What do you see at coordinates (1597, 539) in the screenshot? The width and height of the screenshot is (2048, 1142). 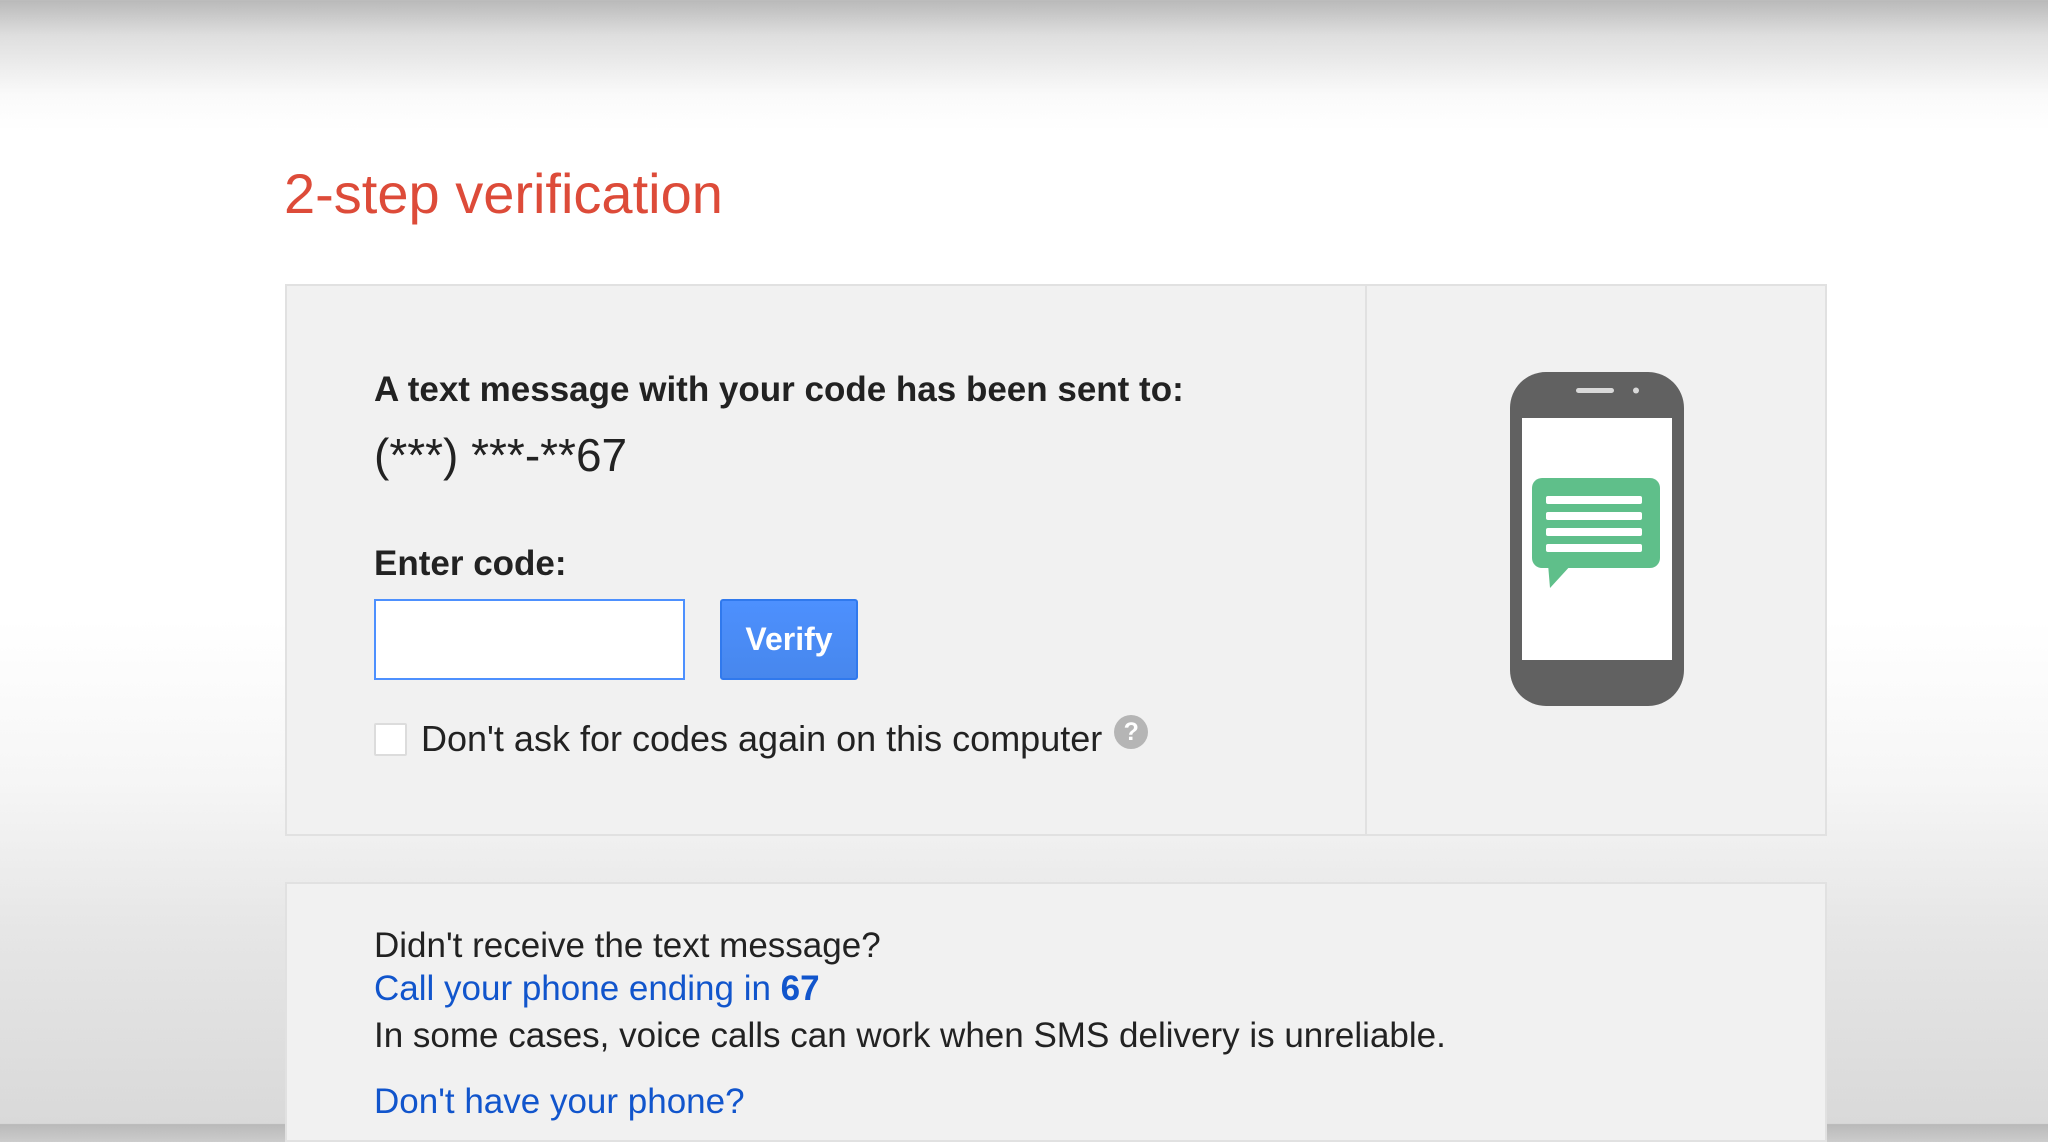 I see `phone-message-icon` at bounding box center [1597, 539].